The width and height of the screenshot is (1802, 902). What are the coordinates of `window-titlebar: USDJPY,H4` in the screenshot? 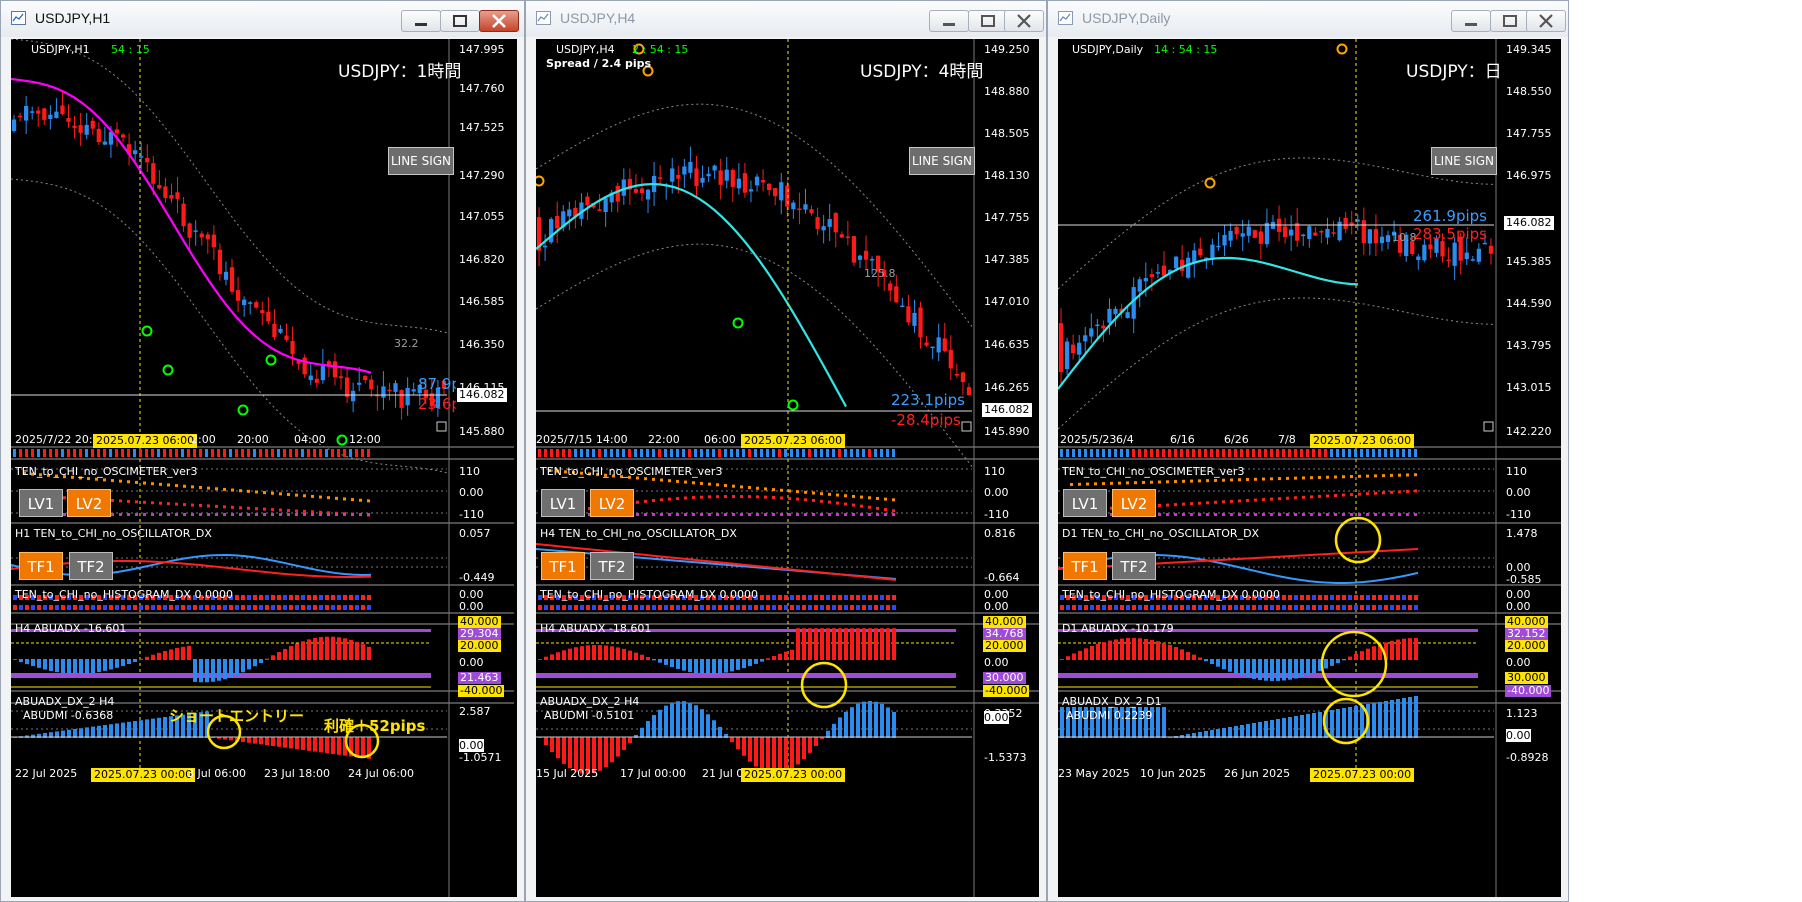 It's located at (786, 19).